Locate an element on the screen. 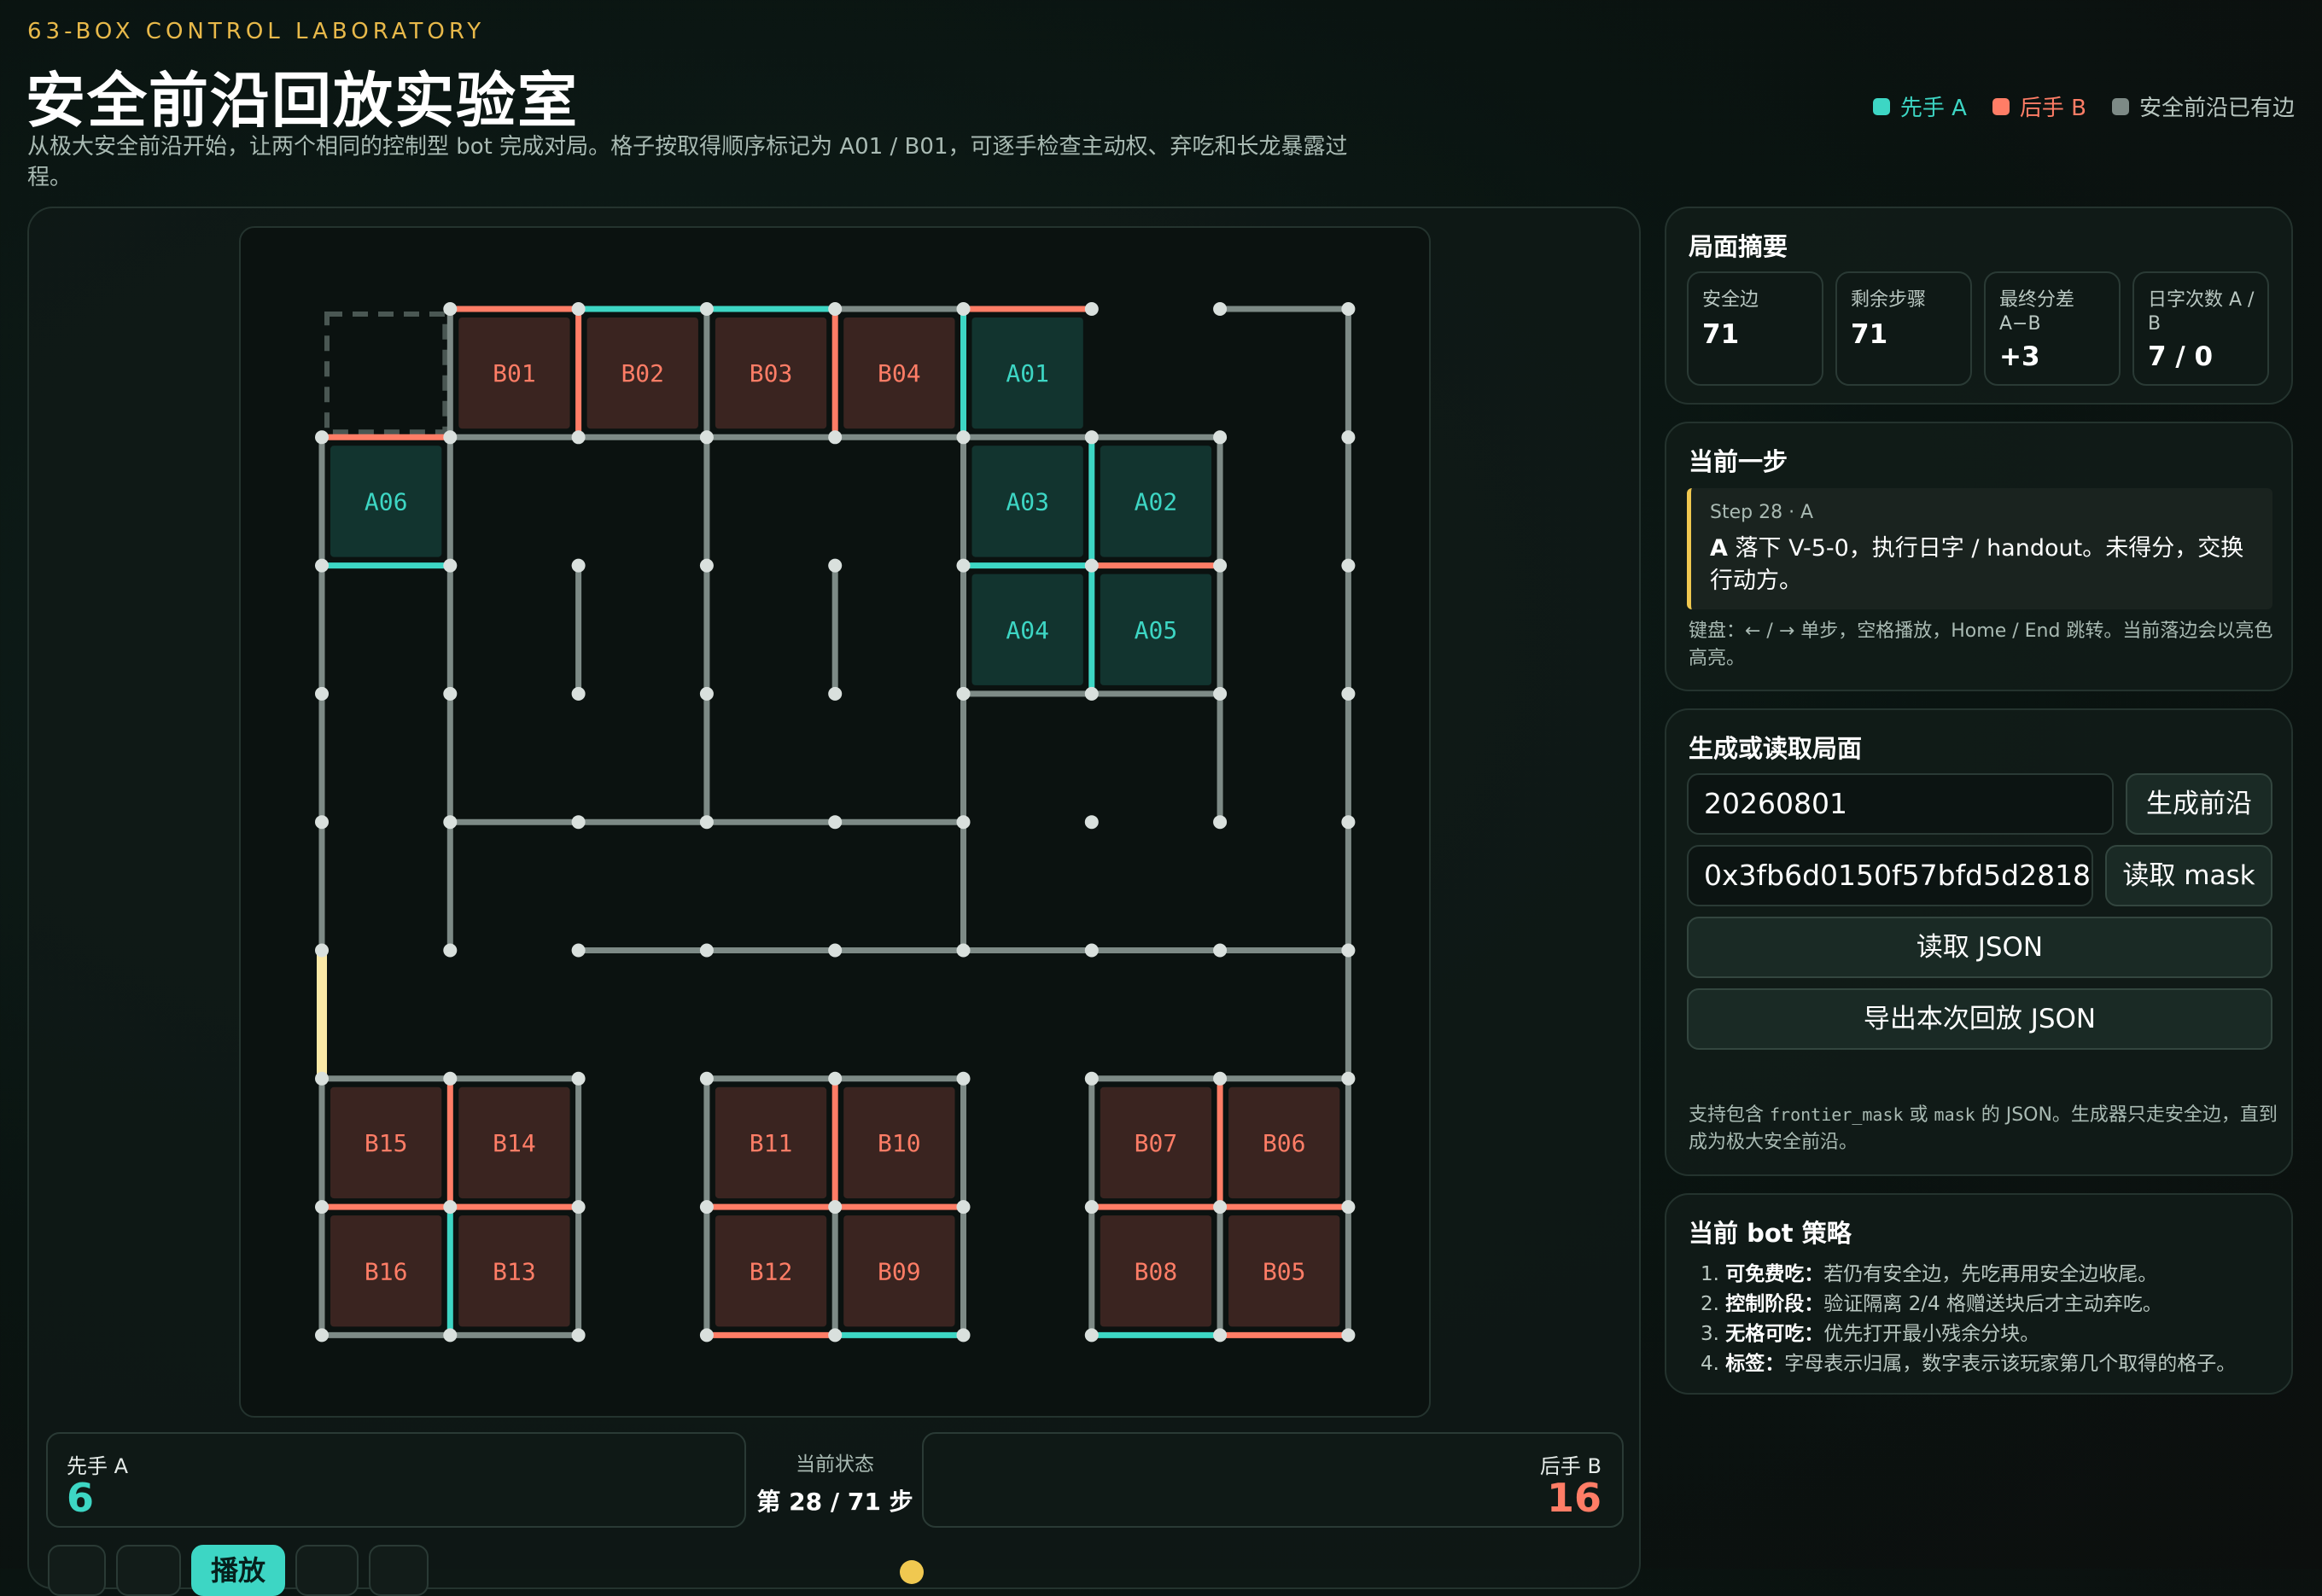 The image size is (2322, 1596). stat-label: 安全边 is located at coordinates (1730, 300).